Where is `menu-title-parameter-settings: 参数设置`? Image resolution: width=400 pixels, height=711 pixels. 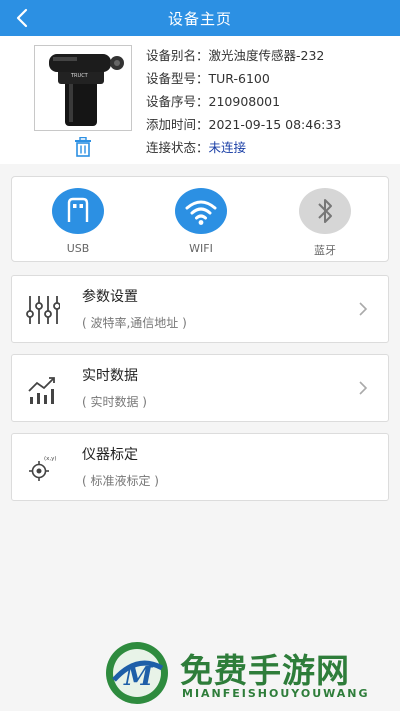 menu-title-parameter-settings: 参数设置 is located at coordinates (110, 297).